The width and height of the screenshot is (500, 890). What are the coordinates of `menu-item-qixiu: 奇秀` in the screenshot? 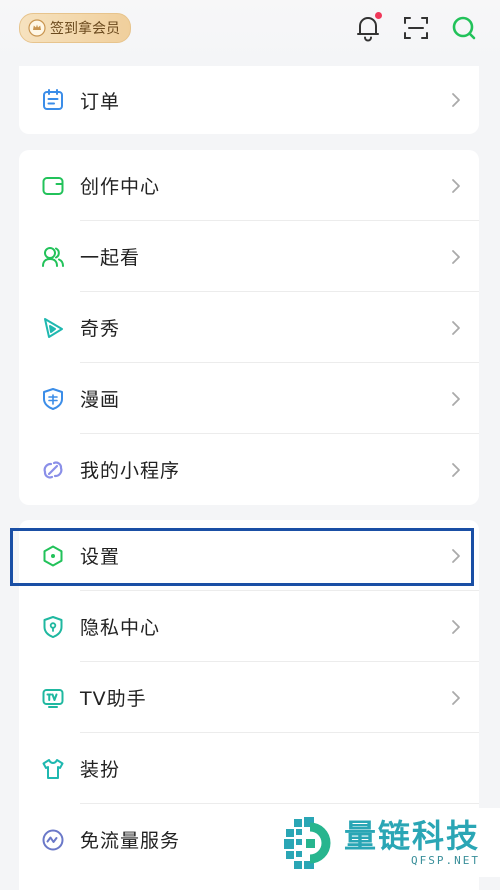 It's located at (249, 327).